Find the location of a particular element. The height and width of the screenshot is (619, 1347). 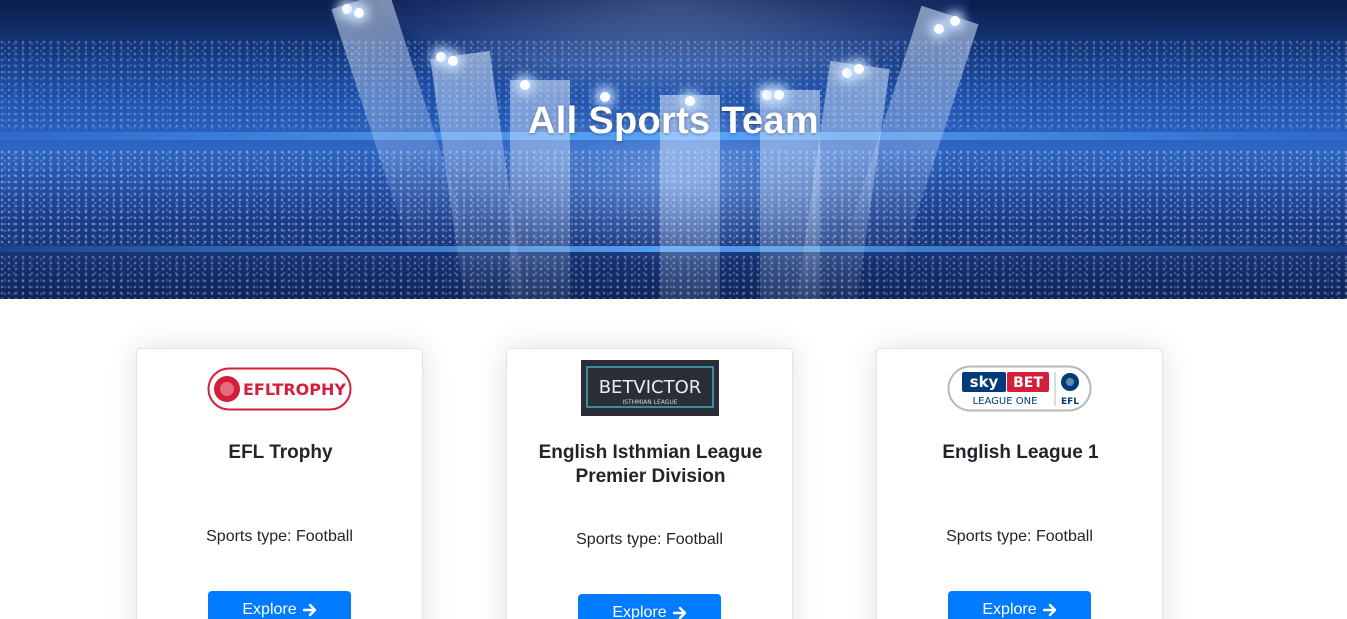

logo-sky-text: sky is located at coordinates (984, 382).